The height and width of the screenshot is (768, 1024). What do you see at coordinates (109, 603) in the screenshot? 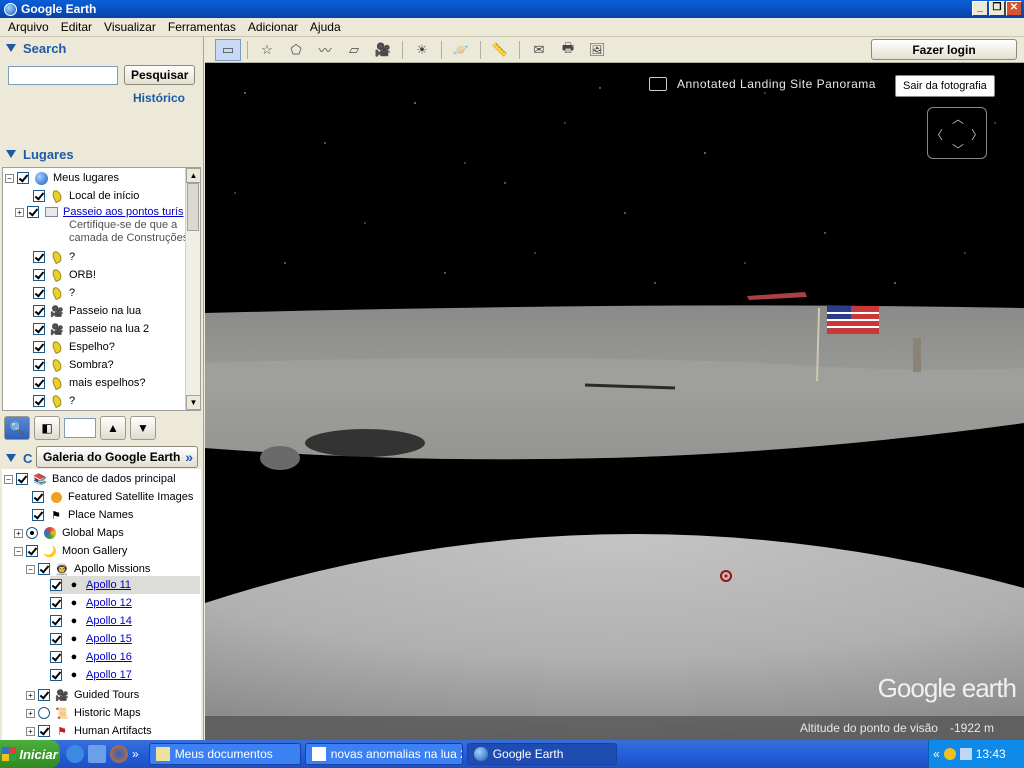
I see `item-link: Apollo 12` at bounding box center [109, 603].